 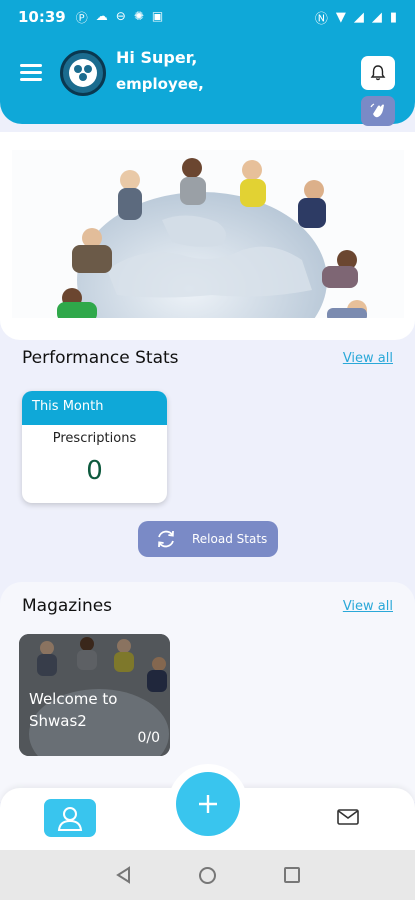 I want to click on minus-circle-icon: ⊖, so click(x=120, y=15).